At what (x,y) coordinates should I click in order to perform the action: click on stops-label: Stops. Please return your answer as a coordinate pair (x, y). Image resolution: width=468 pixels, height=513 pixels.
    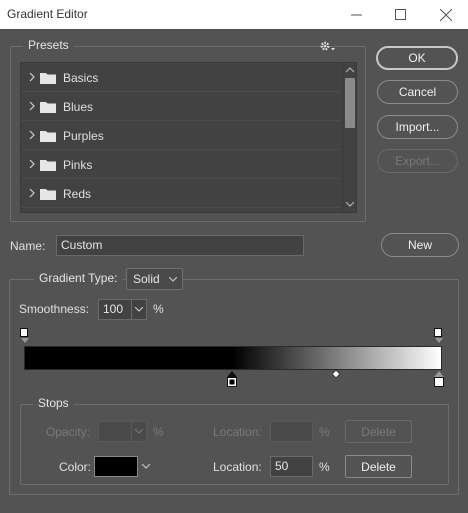
    Looking at the image, I should click on (53, 403).